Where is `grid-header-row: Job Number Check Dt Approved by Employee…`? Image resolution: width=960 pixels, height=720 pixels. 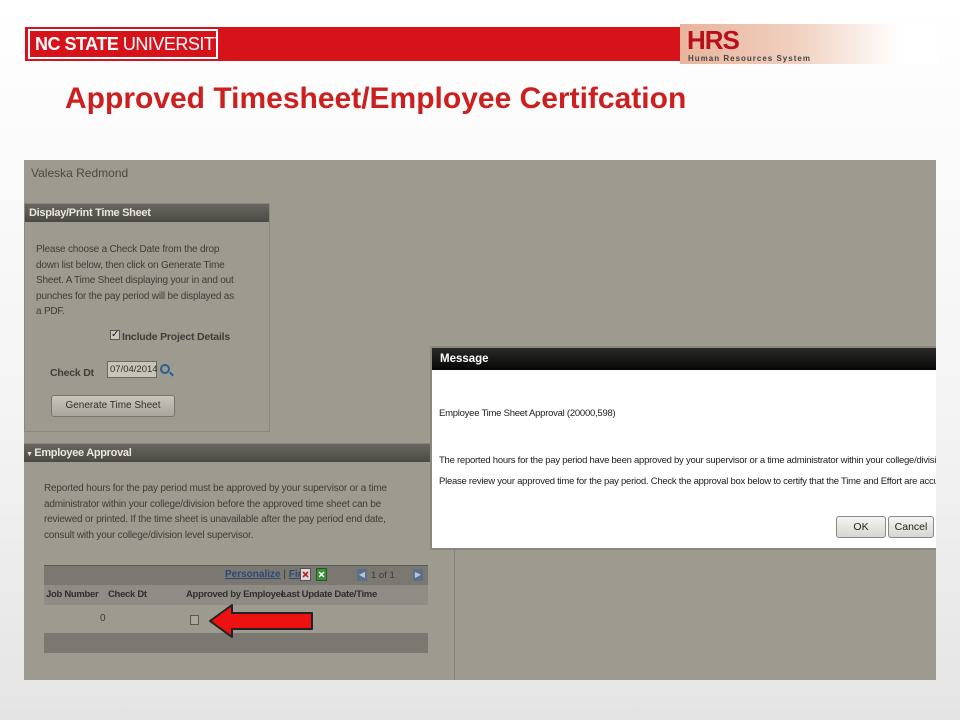
grid-header-row: Job Number Check Dt Approved by Employee… is located at coordinates (236, 595).